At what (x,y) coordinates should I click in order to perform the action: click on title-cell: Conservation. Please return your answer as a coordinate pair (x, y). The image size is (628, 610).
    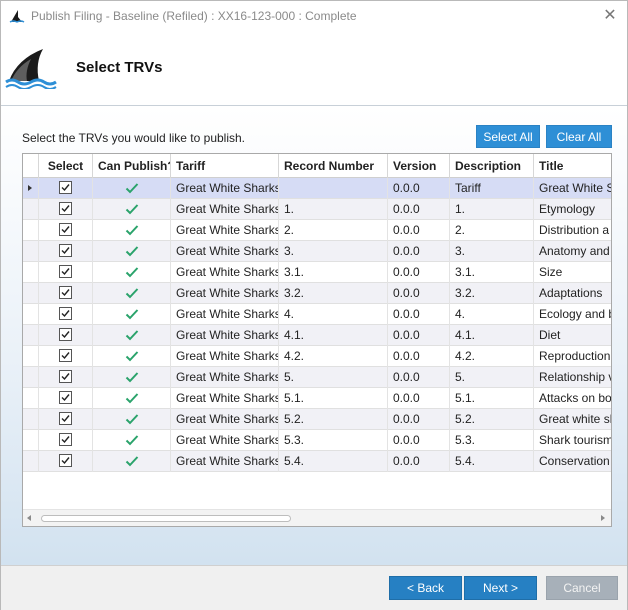
    Looking at the image, I should click on (574, 461).